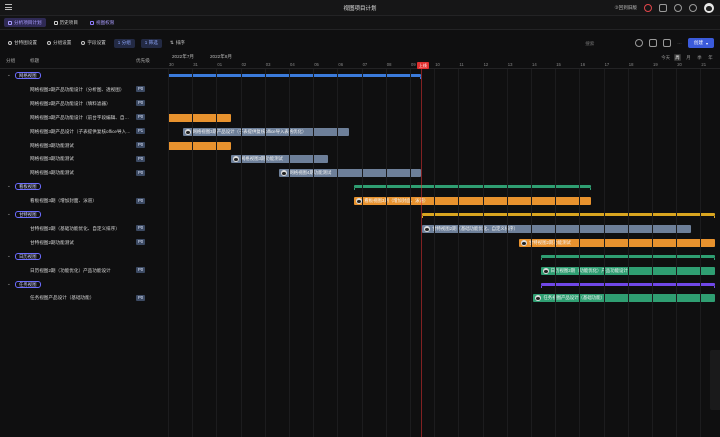 Image resolution: width=720 pixels, height=437 pixels. I want to click on day-label: 02, so click(244, 64).